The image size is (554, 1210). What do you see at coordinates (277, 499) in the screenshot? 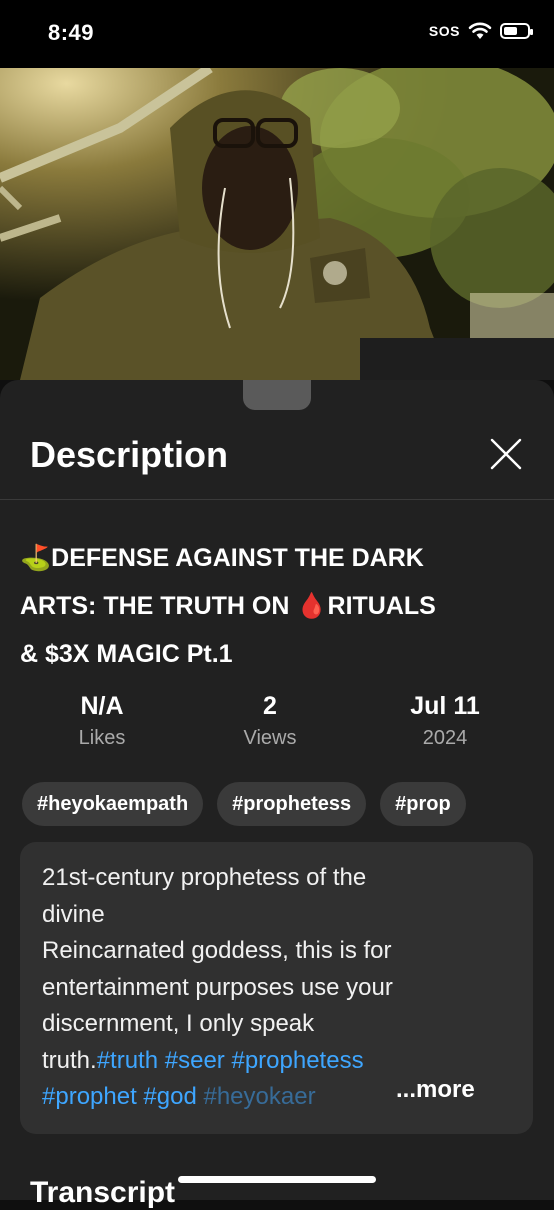
I see `divider` at bounding box center [277, 499].